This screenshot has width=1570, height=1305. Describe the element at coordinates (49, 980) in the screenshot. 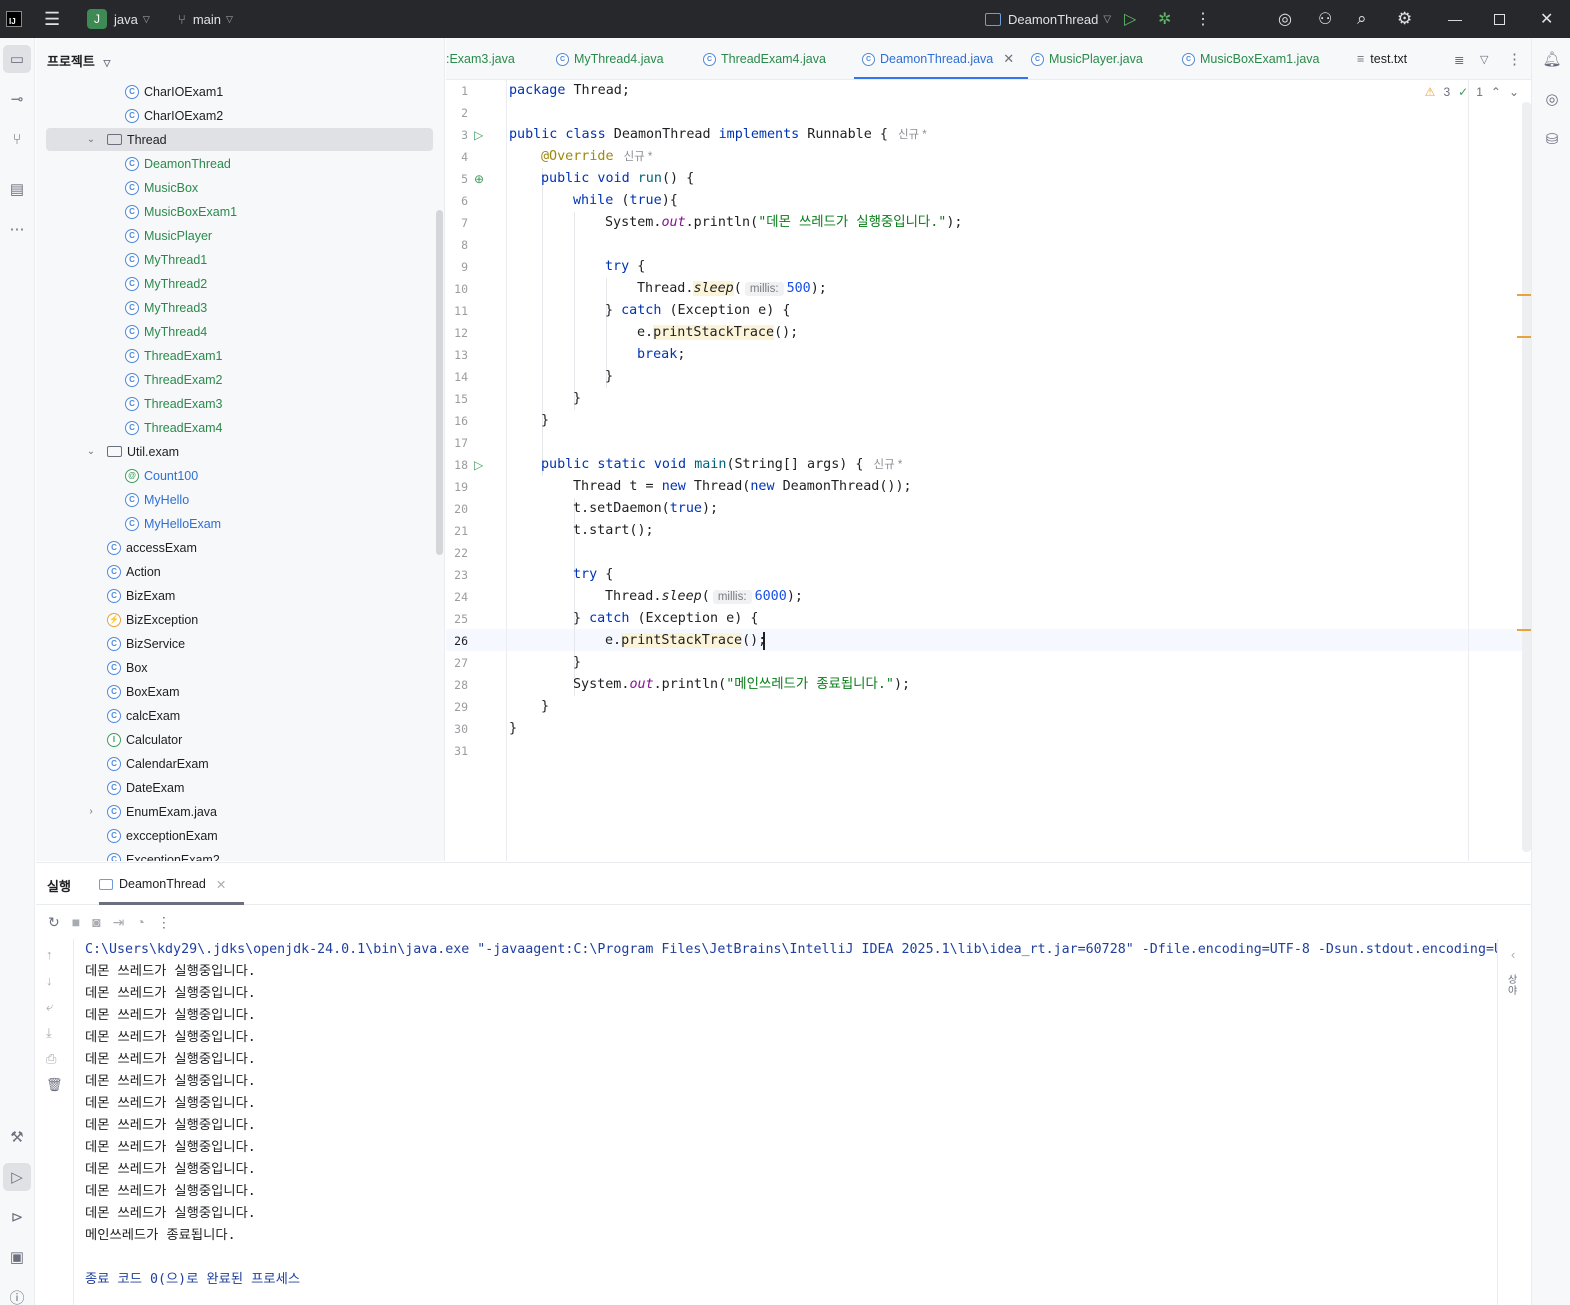

I see `arrow-down-icon: ↓` at that location.